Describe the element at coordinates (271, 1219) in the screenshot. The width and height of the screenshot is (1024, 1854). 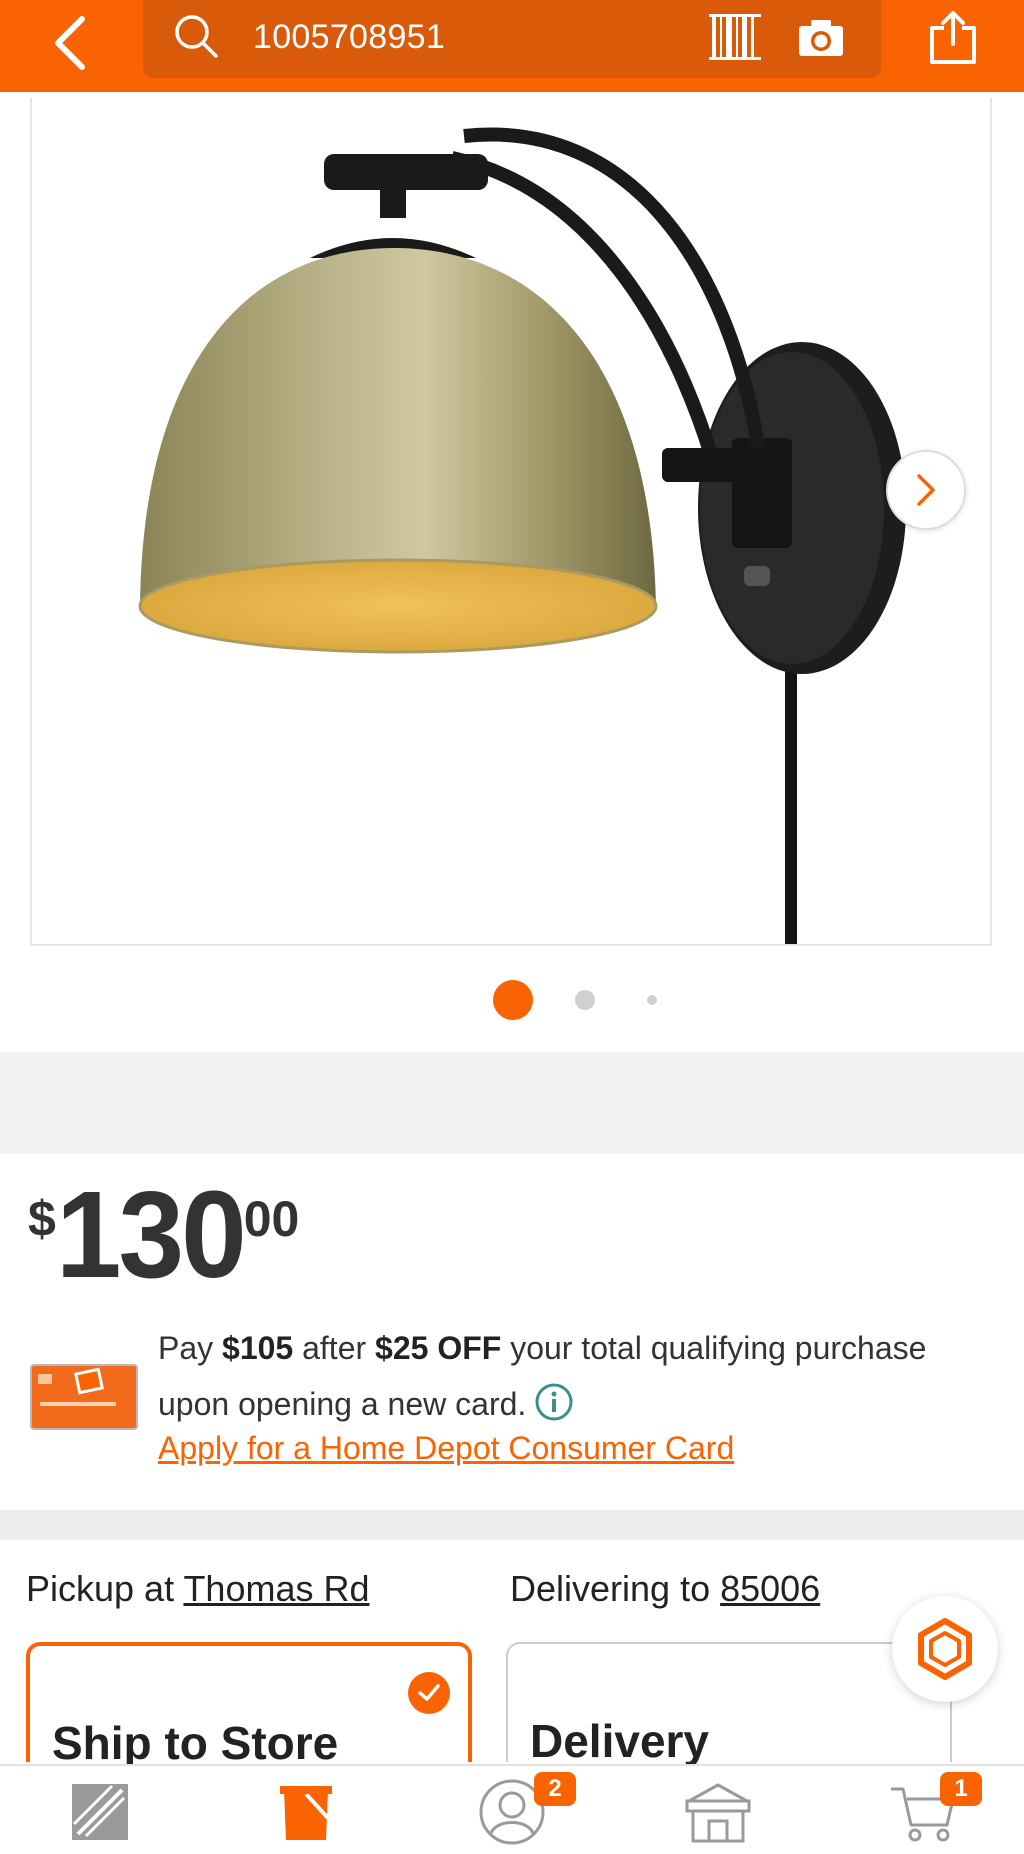
I see `price-cents: 00` at that location.